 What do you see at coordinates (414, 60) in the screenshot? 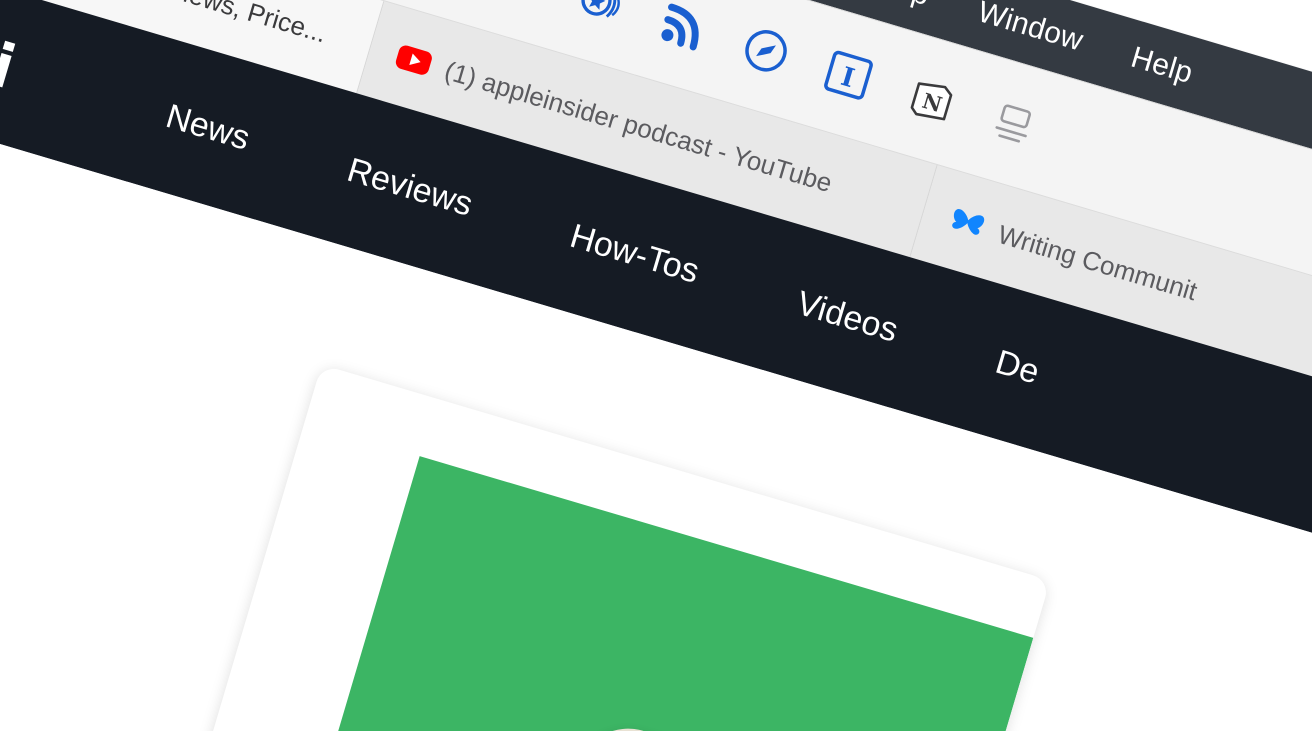
I see `youtube-favicon` at bounding box center [414, 60].